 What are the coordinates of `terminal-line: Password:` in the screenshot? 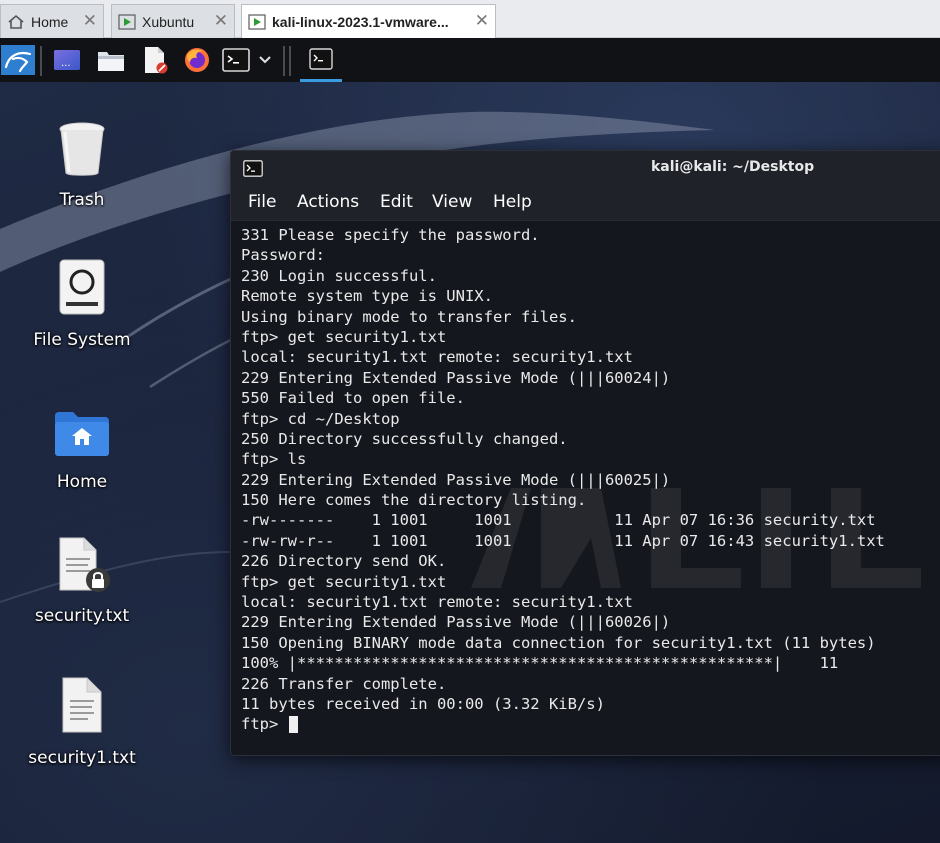 It's located at (283, 255).